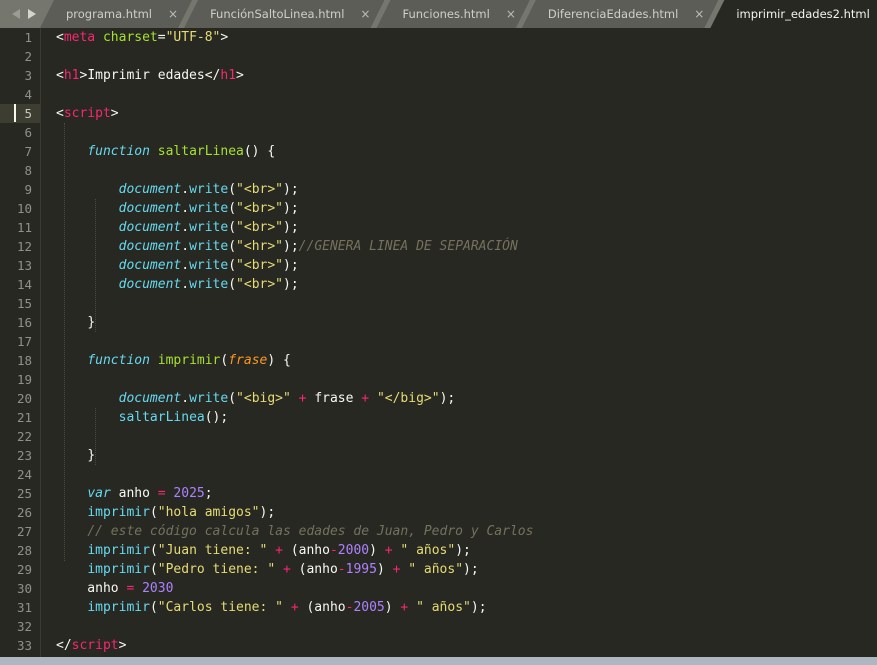  Describe the element at coordinates (31, 14) in the screenshot. I see `triangle-right-icon` at that location.